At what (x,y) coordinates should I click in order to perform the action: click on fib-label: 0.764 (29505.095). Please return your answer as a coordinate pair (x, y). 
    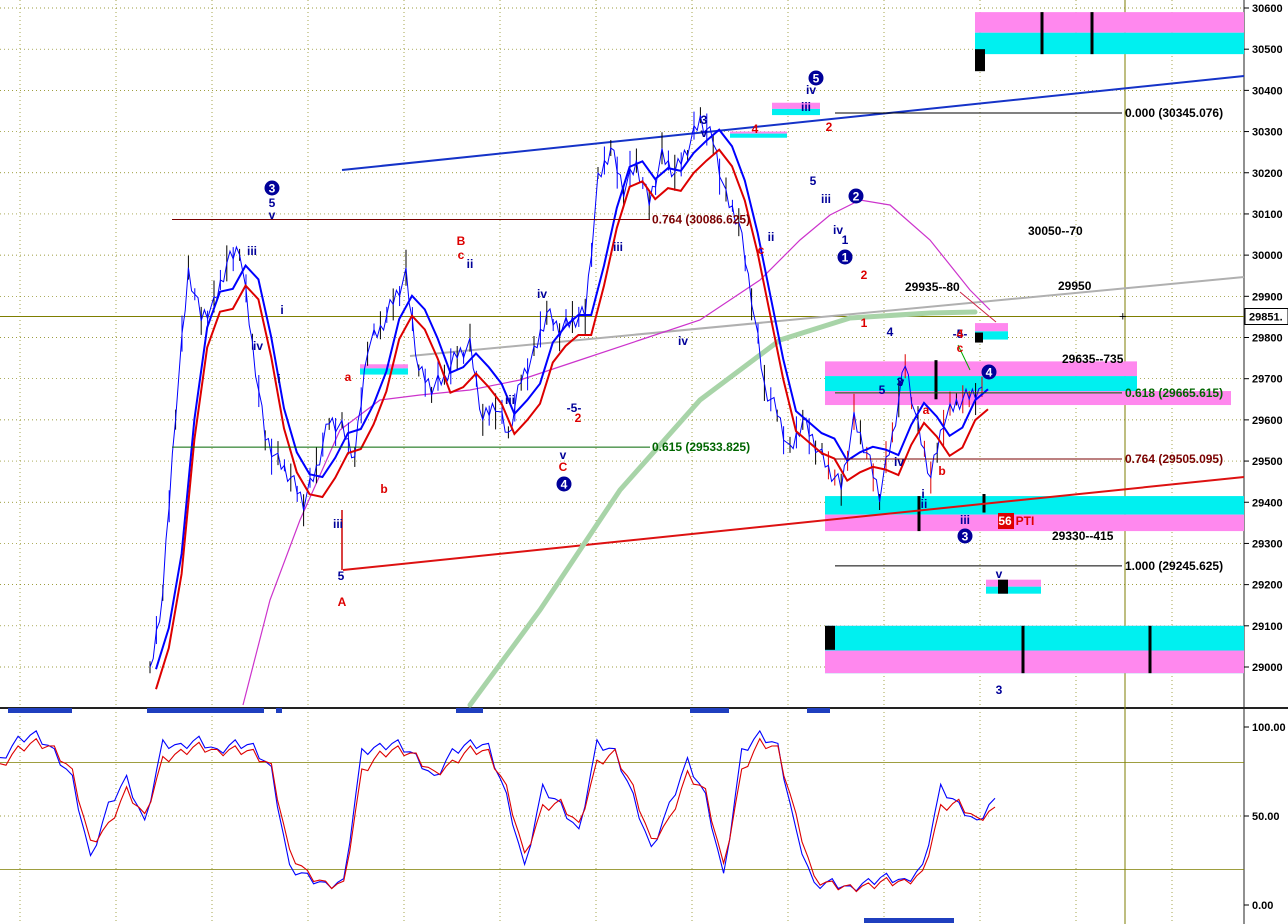
    Looking at the image, I should click on (1174, 459).